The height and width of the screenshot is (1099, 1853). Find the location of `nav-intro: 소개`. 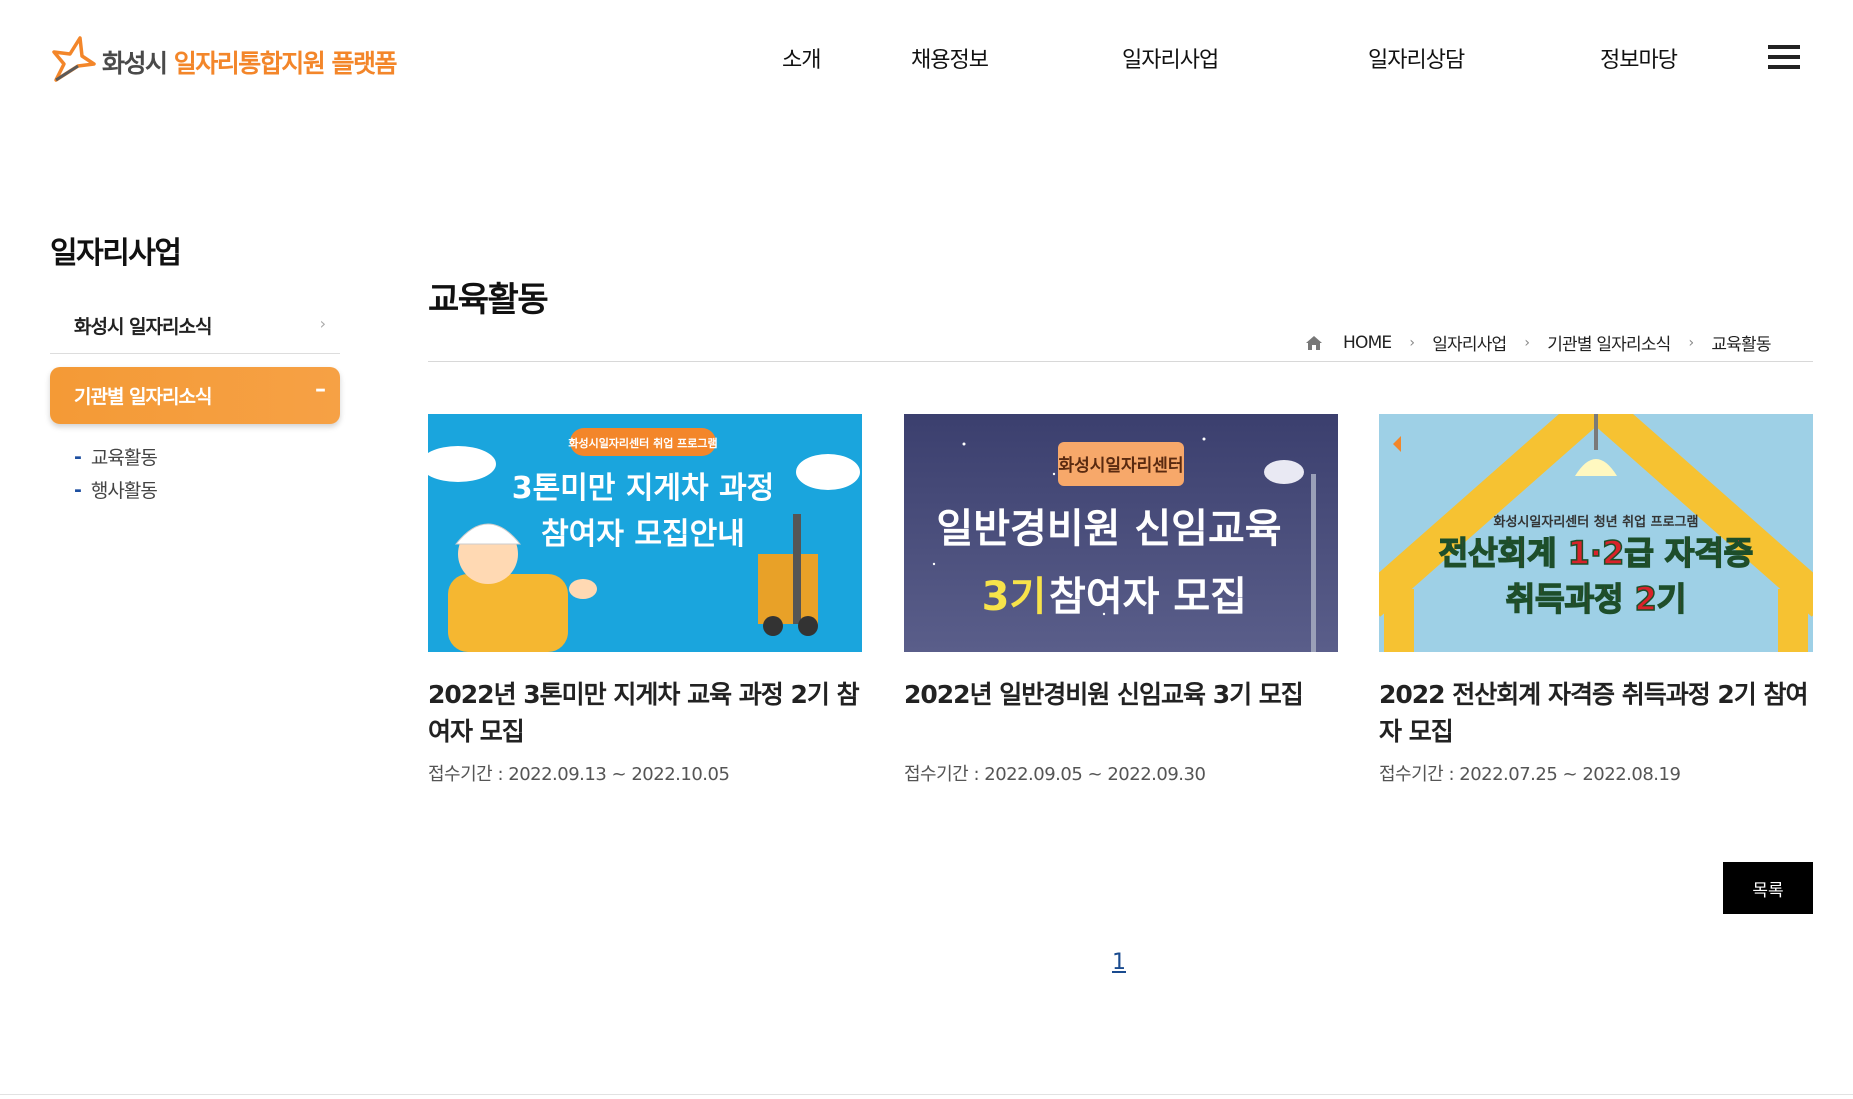

nav-intro: 소개 is located at coordinates (801, 58).